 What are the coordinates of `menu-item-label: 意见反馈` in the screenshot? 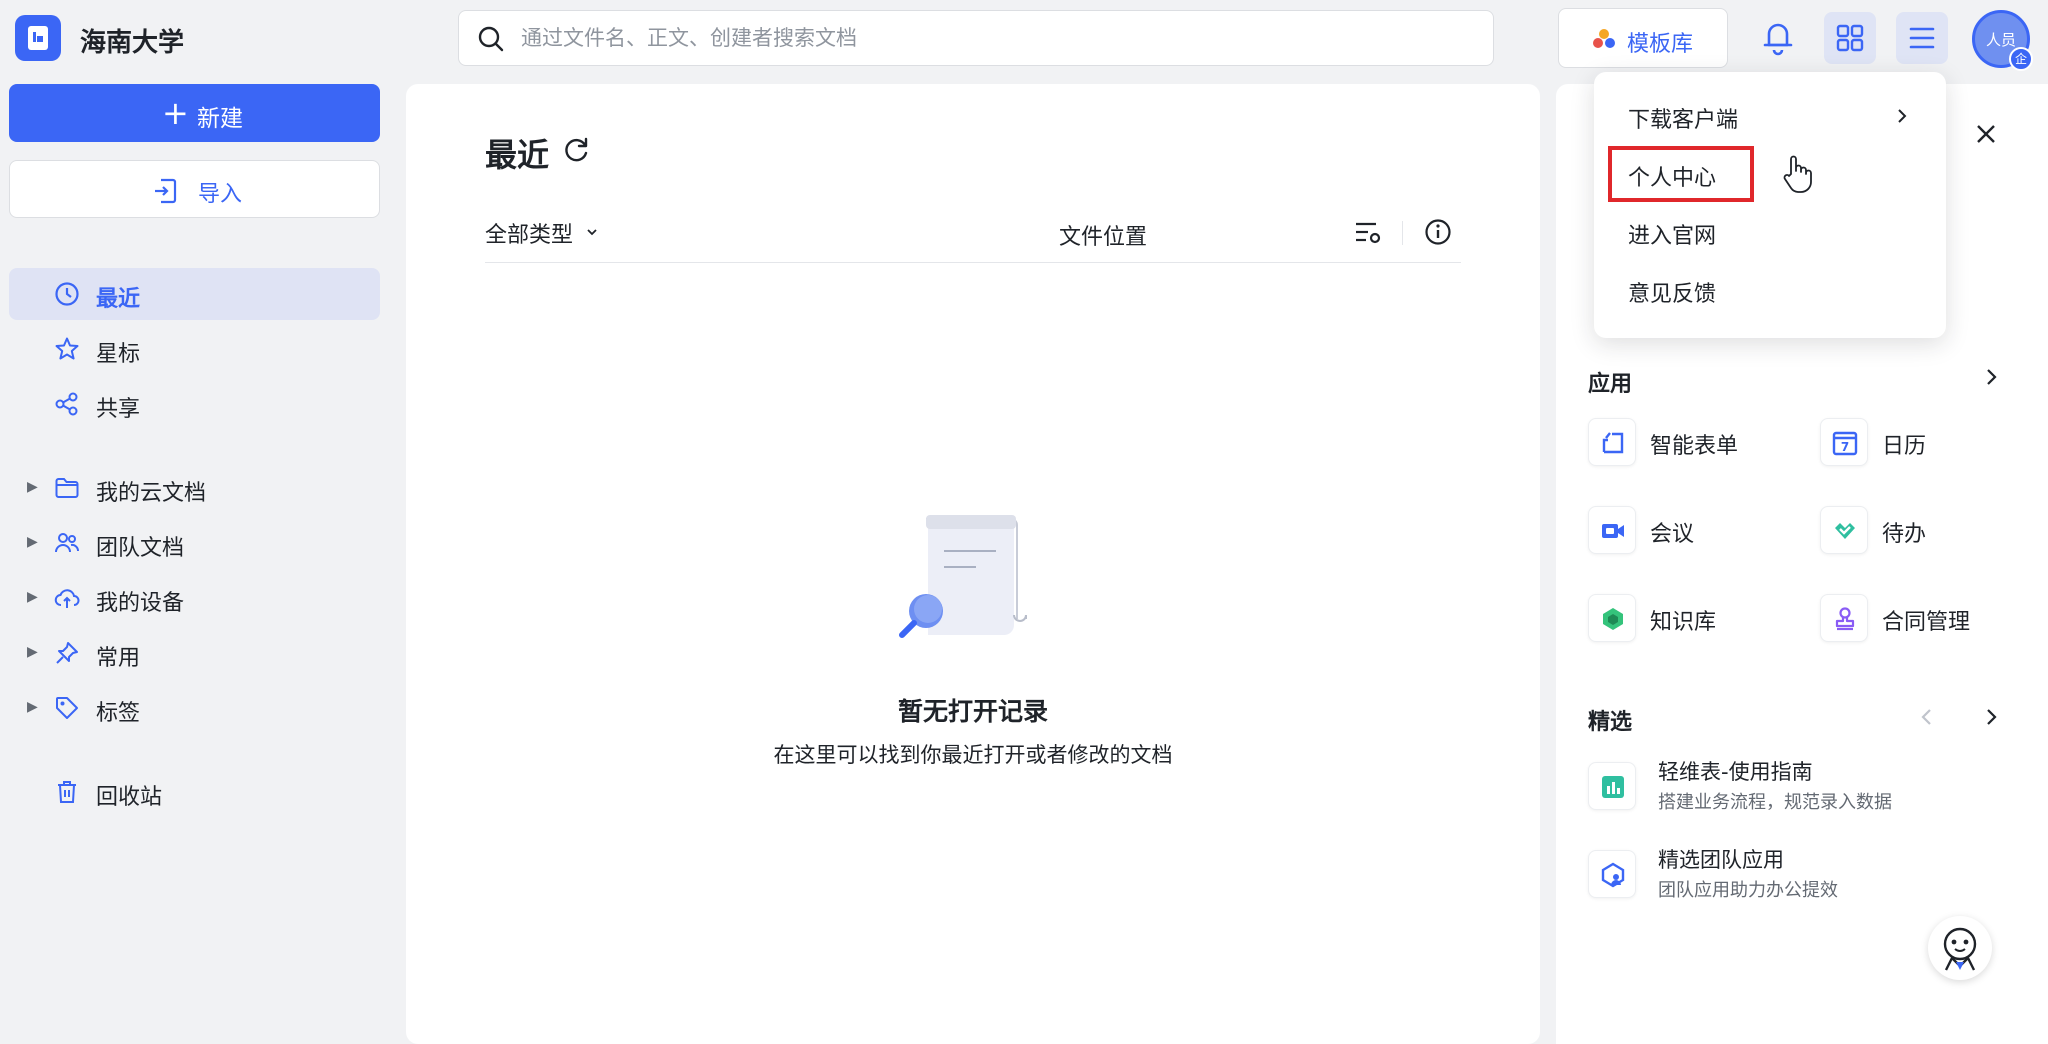 It's located at (1672, 294).